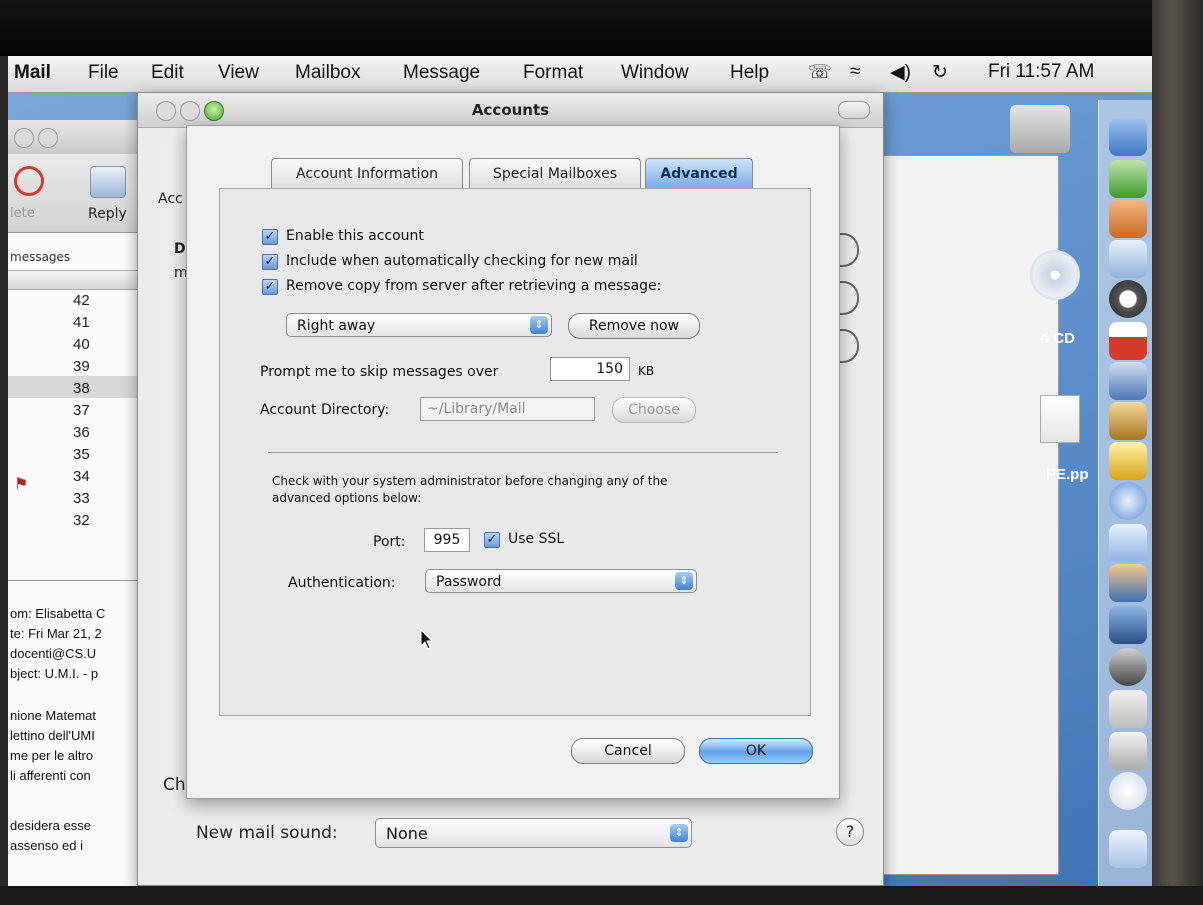 The image size is (1203, 905). I want to click on menu-edit: Edit, so click(167, 73).